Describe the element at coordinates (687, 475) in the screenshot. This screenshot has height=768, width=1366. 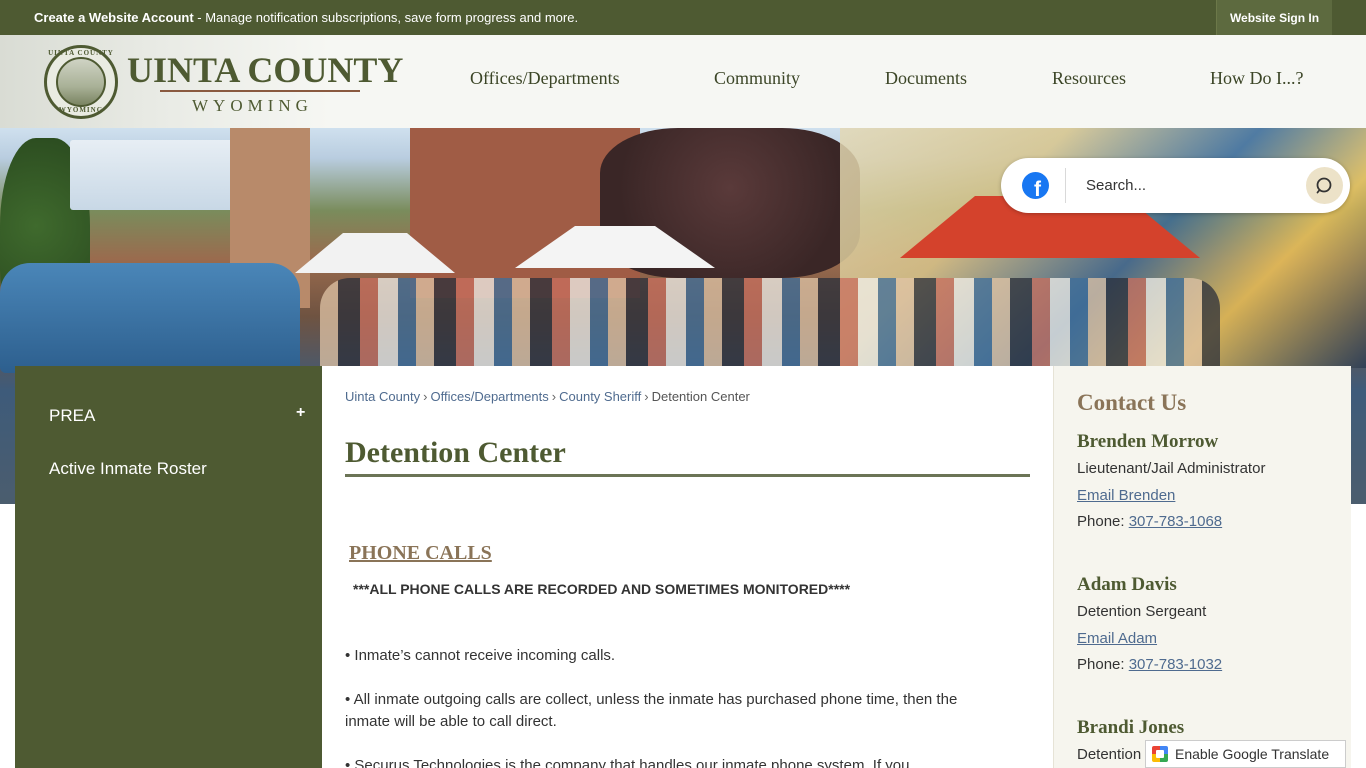
I see `title-divider` at that location.